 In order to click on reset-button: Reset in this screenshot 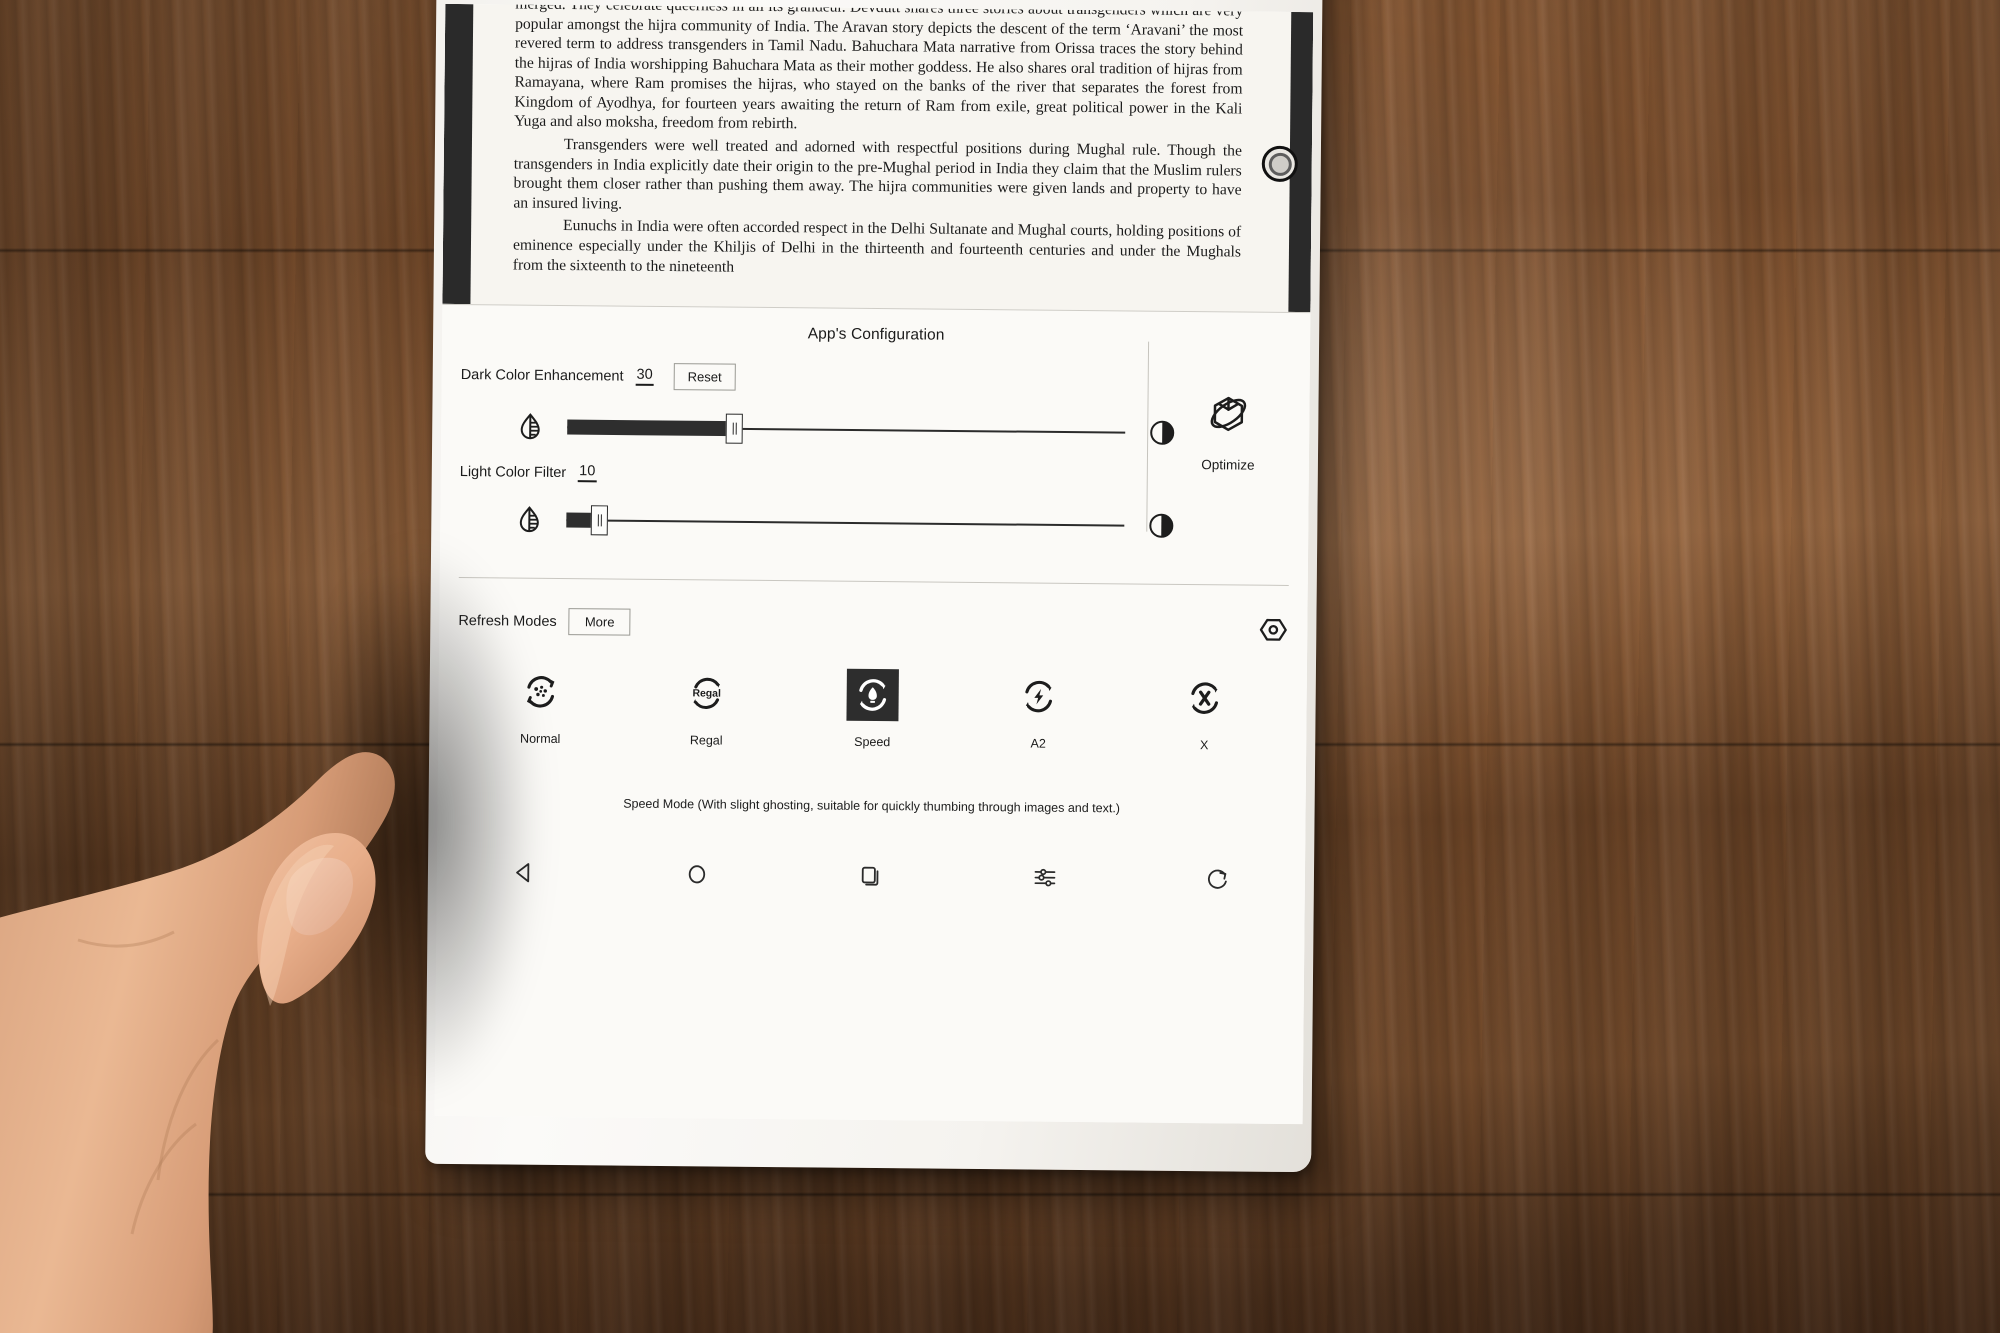, I will do `click(704, 377)`.